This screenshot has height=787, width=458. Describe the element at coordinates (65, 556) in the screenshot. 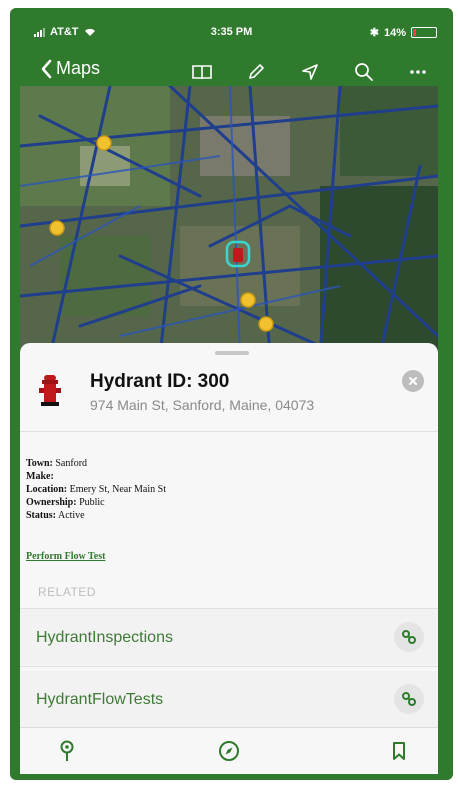

I see `perform-flow-test-link: Perform Flow Test` at that location.